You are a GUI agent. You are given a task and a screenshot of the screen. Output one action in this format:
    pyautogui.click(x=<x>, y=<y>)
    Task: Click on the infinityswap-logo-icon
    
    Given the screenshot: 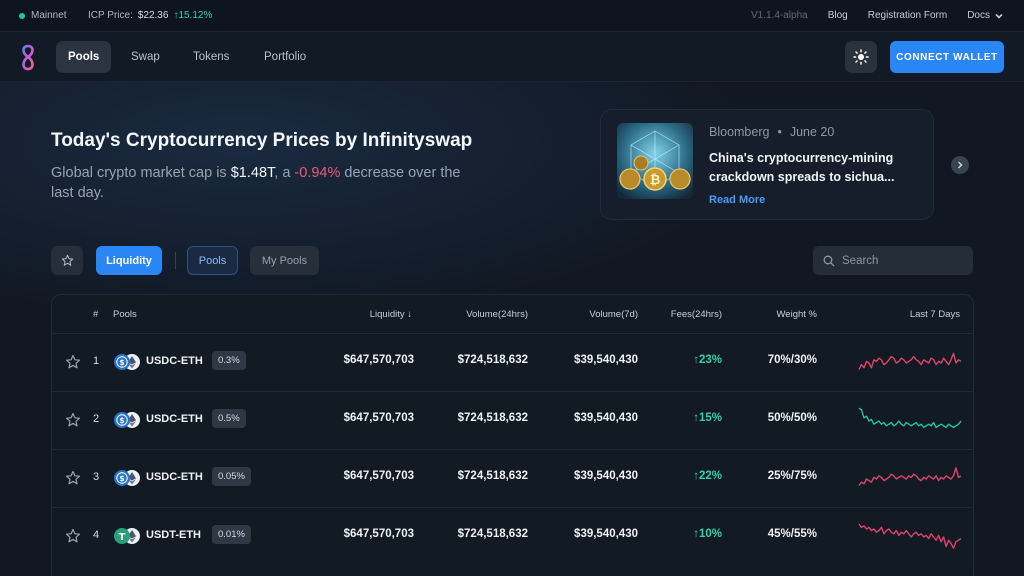 What is the action you would take?
    pyautogui.click(x=28, y=57)
    